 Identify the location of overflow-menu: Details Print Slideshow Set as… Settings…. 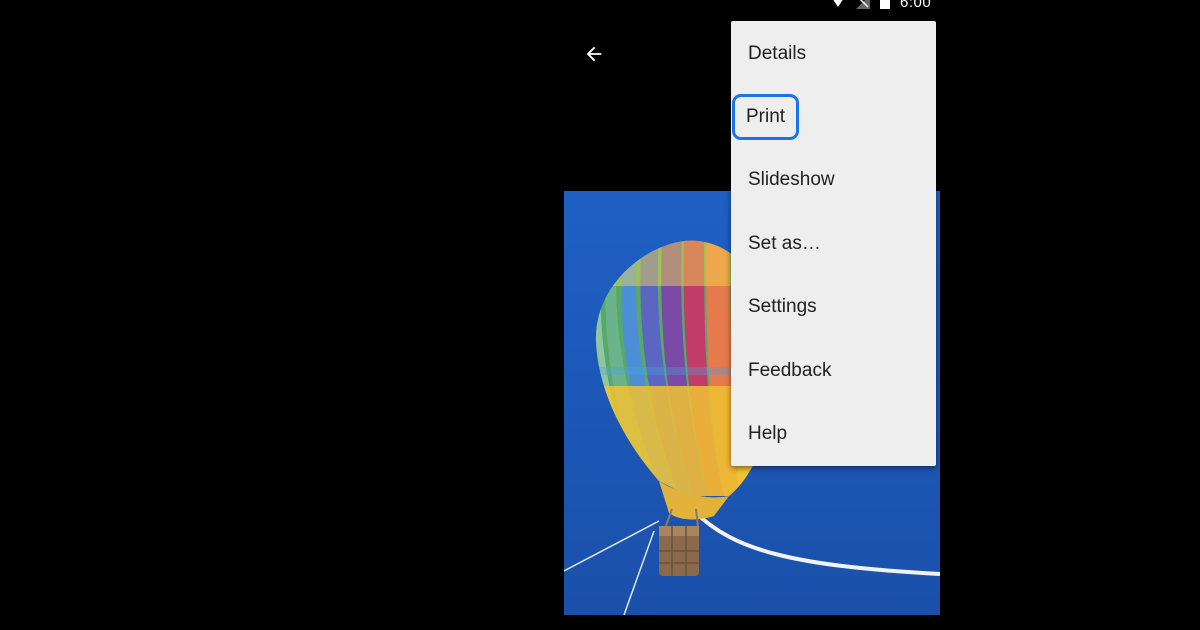
(833, 243).